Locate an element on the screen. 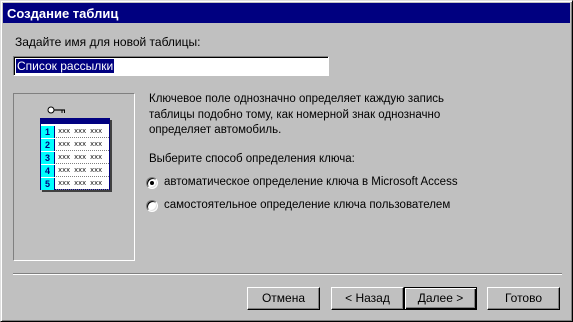  separator is located at coordinates (287, 274).